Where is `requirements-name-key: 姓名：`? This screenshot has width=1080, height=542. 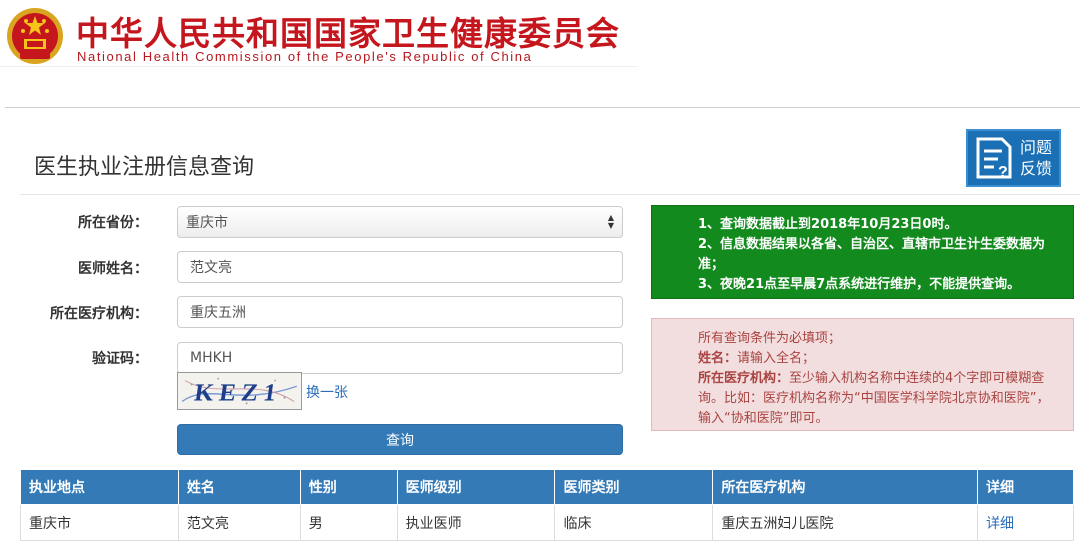 requirements-name-key: 姓名： is located at coordinates (718, 358).